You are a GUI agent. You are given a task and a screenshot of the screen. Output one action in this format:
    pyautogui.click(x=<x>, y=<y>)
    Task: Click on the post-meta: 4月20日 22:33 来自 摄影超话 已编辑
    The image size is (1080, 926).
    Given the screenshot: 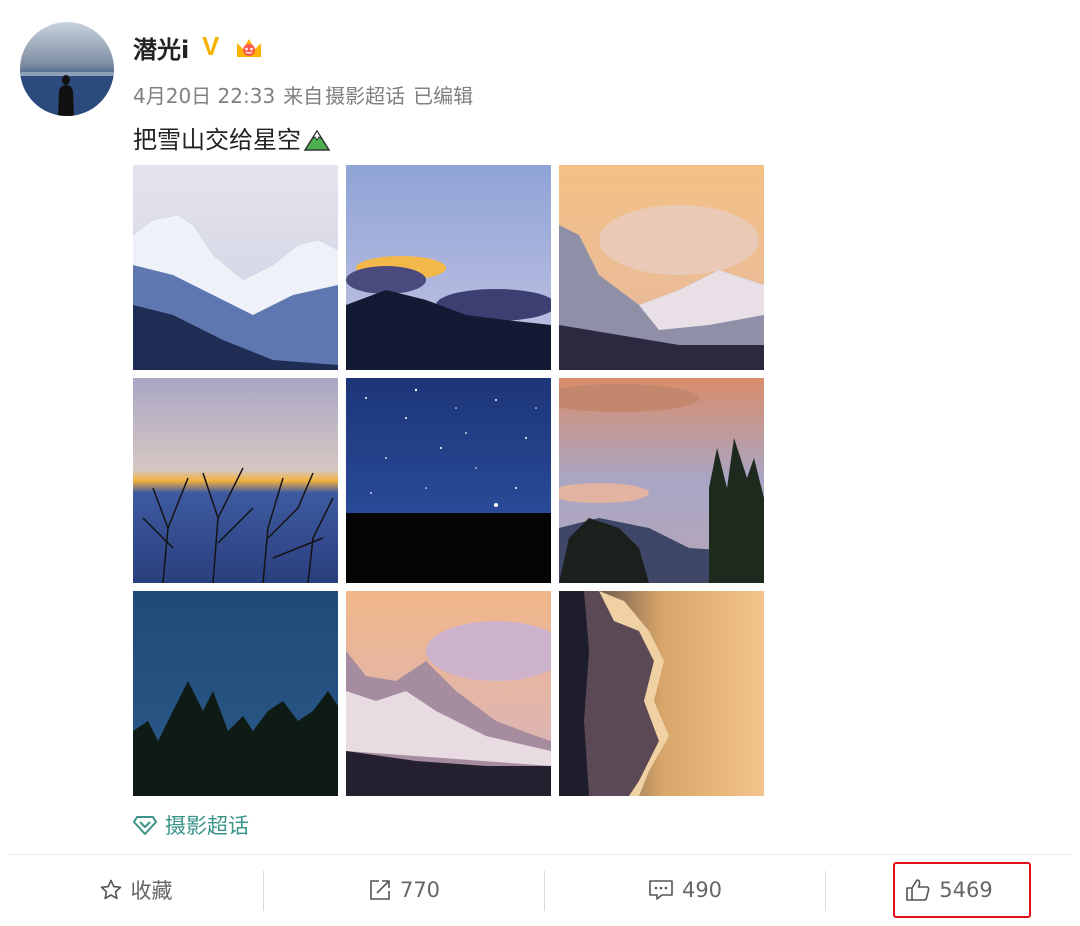 What is the action you would take?
    pyautogui.click(x=307, y=94)
    